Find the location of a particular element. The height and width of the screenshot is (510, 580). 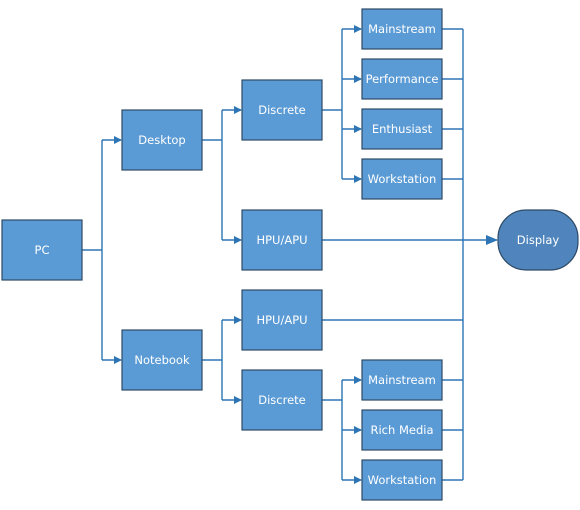

node-pc: PC is located at coordinates (42, 250).